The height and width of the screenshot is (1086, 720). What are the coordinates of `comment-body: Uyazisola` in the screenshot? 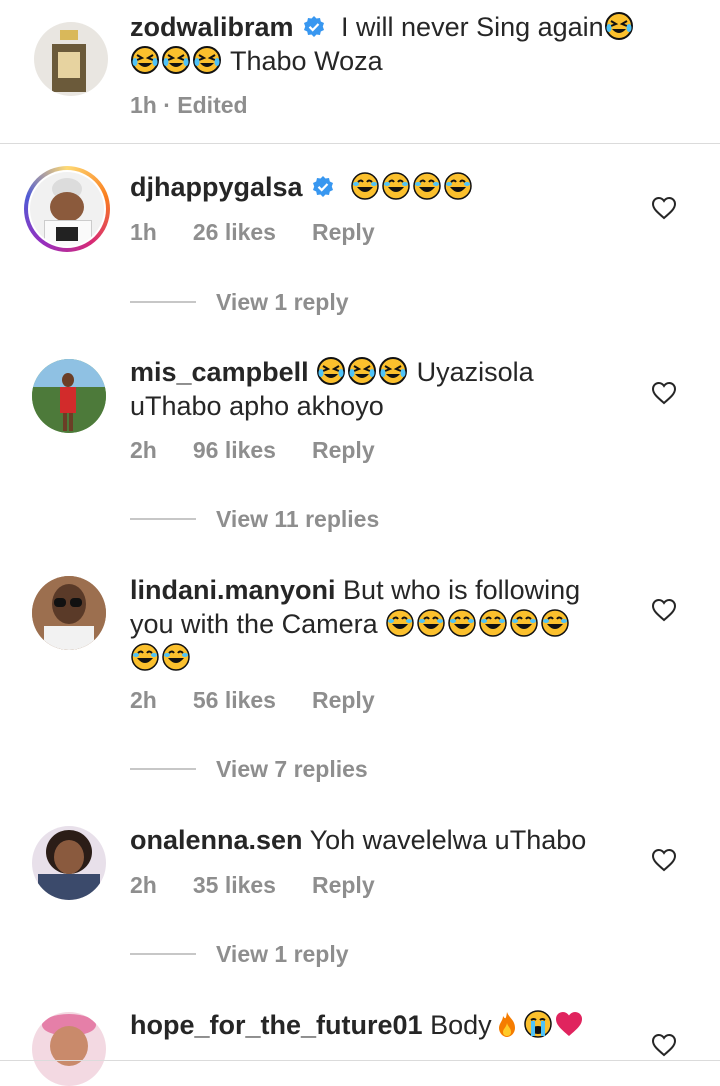 It's located at (475, 372).